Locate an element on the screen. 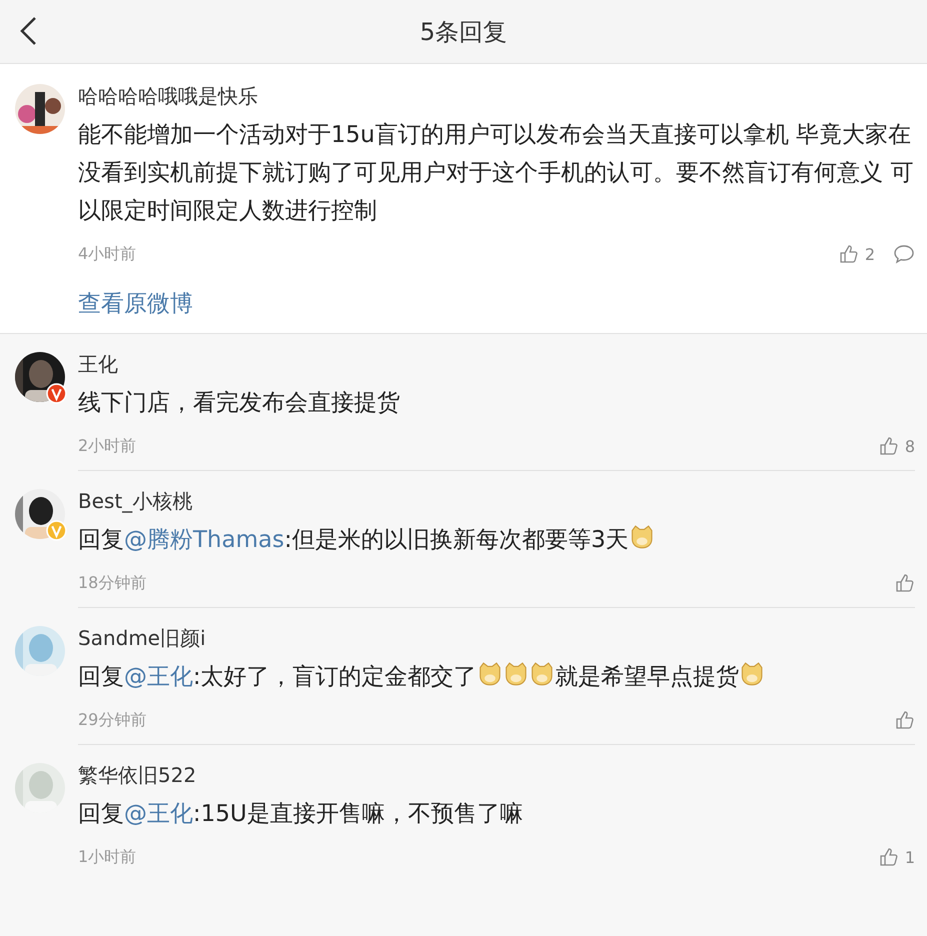 This screenshot has height=936, width=927. reply-text: 回复@王化:太好了，盲订的定金都交了 就是希望早点提货 is located at coordinates (496, 677).